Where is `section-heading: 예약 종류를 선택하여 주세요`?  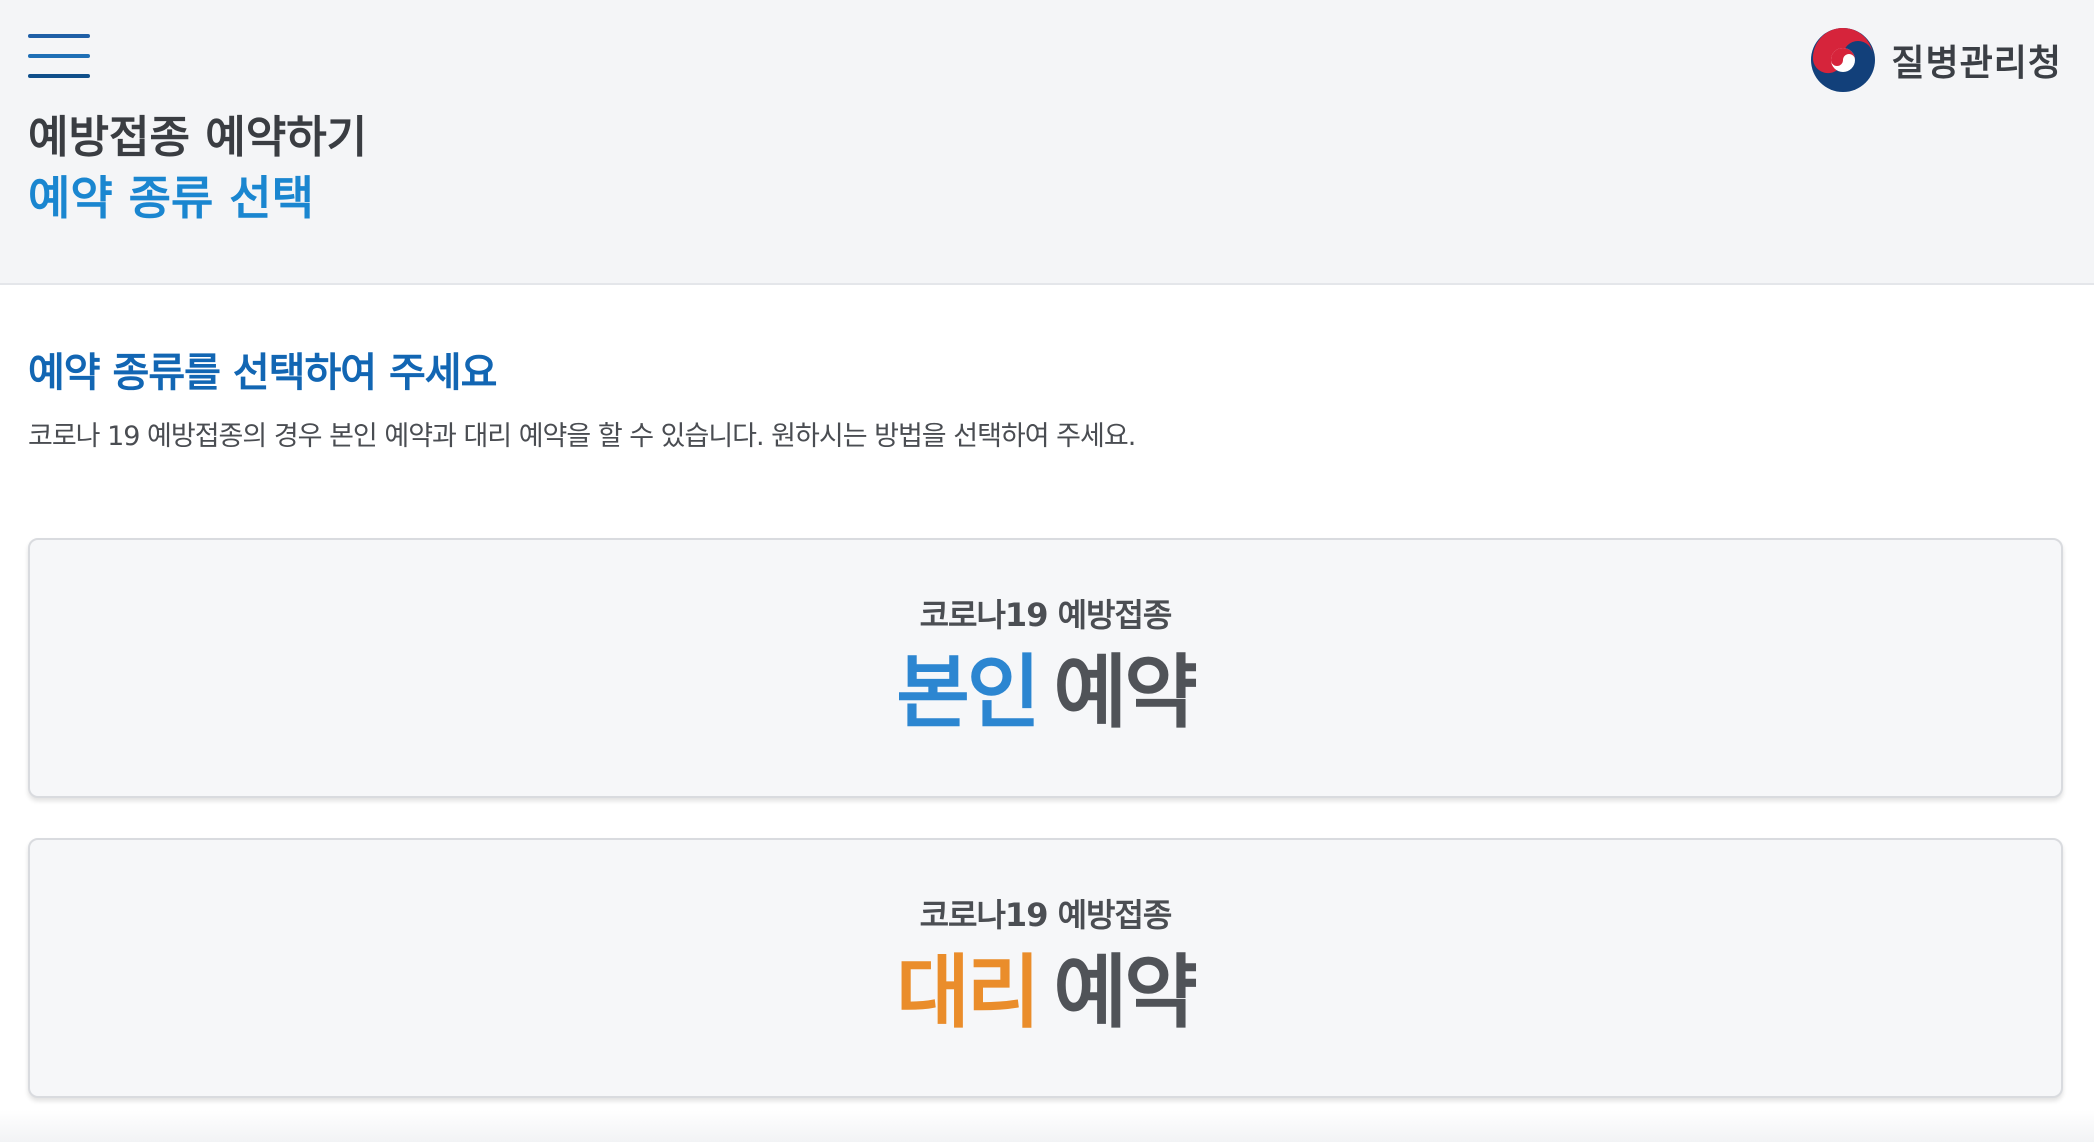
section-heading: 예약 종류를 선택하여 주세요 is located at coordinates (262, 373).